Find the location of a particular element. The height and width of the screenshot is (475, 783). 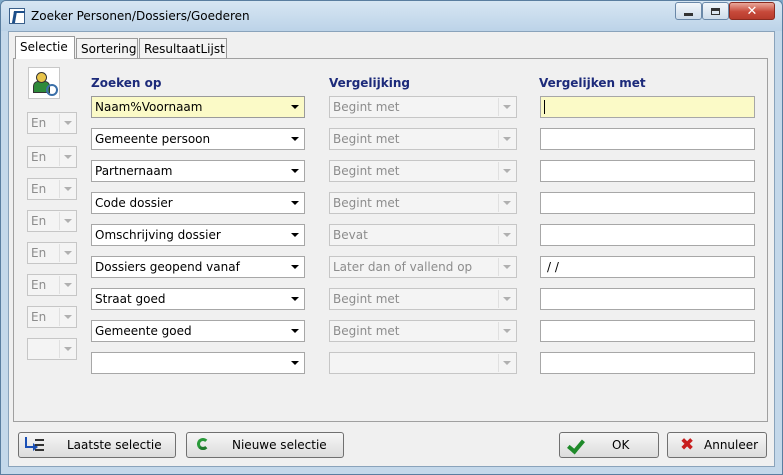

comparison-select-8: Begint met is located at coordinates (423, 331).